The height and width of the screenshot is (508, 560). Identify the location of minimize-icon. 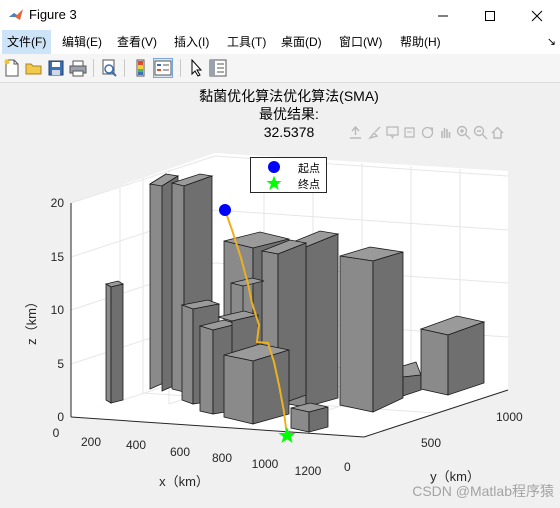
(443, 16).